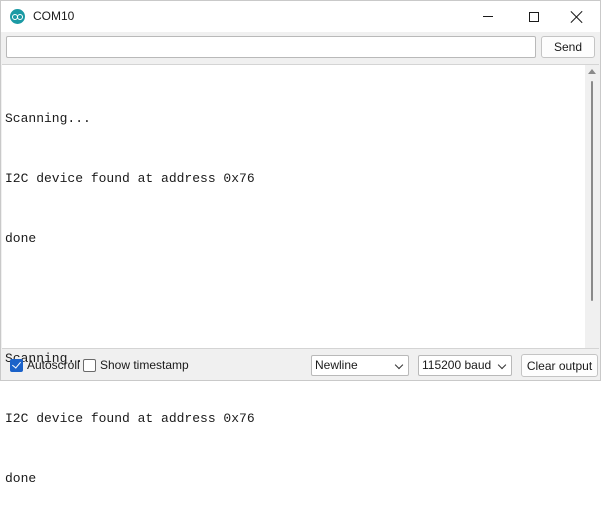  Describe the element at coordinates (559, 365) in the screenshot. I see `clear-output-button: Clear output` at that location.